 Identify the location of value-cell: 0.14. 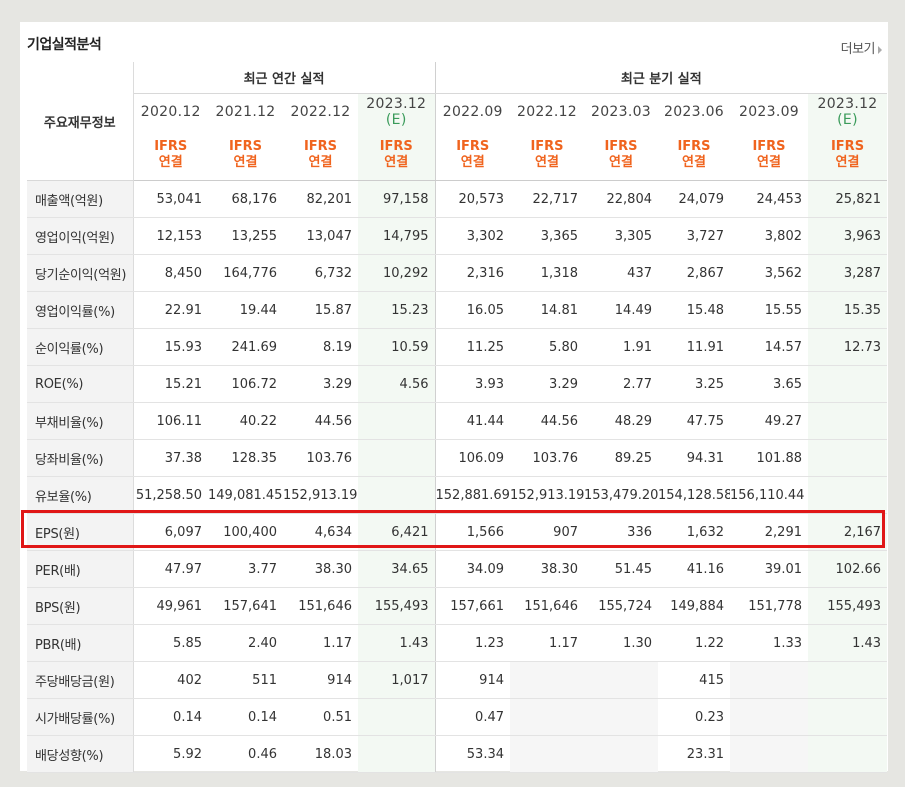
(170, 717).